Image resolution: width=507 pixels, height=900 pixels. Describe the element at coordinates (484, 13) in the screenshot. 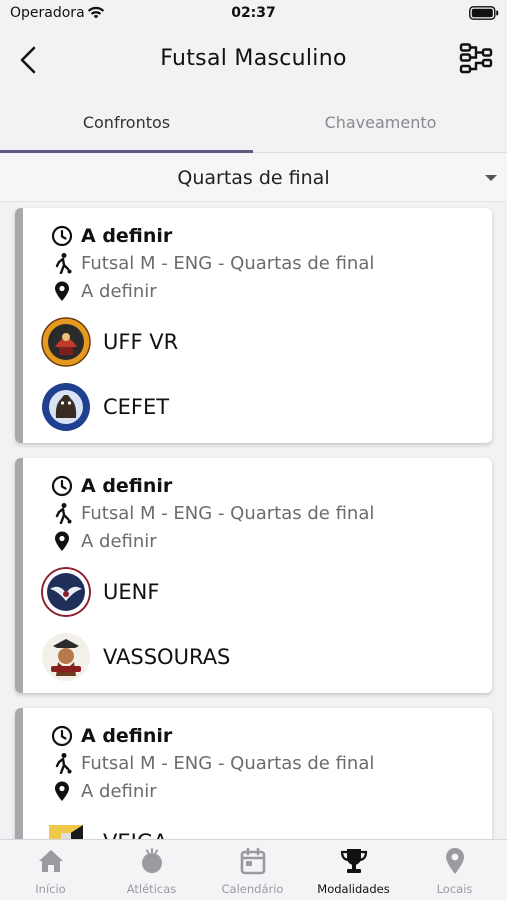

I see `battery-icon` at that location.